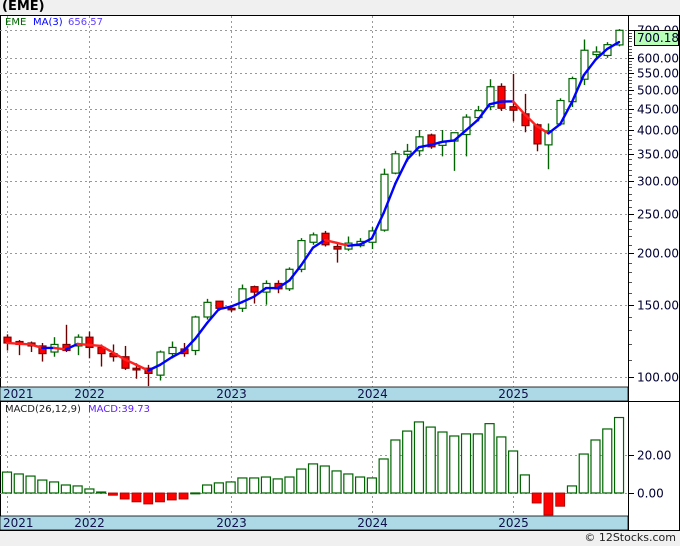 Image resolution: width=680 pixels, height=546 pixels. I want to click on price-tick-label: 150.00, so click(658, 306).